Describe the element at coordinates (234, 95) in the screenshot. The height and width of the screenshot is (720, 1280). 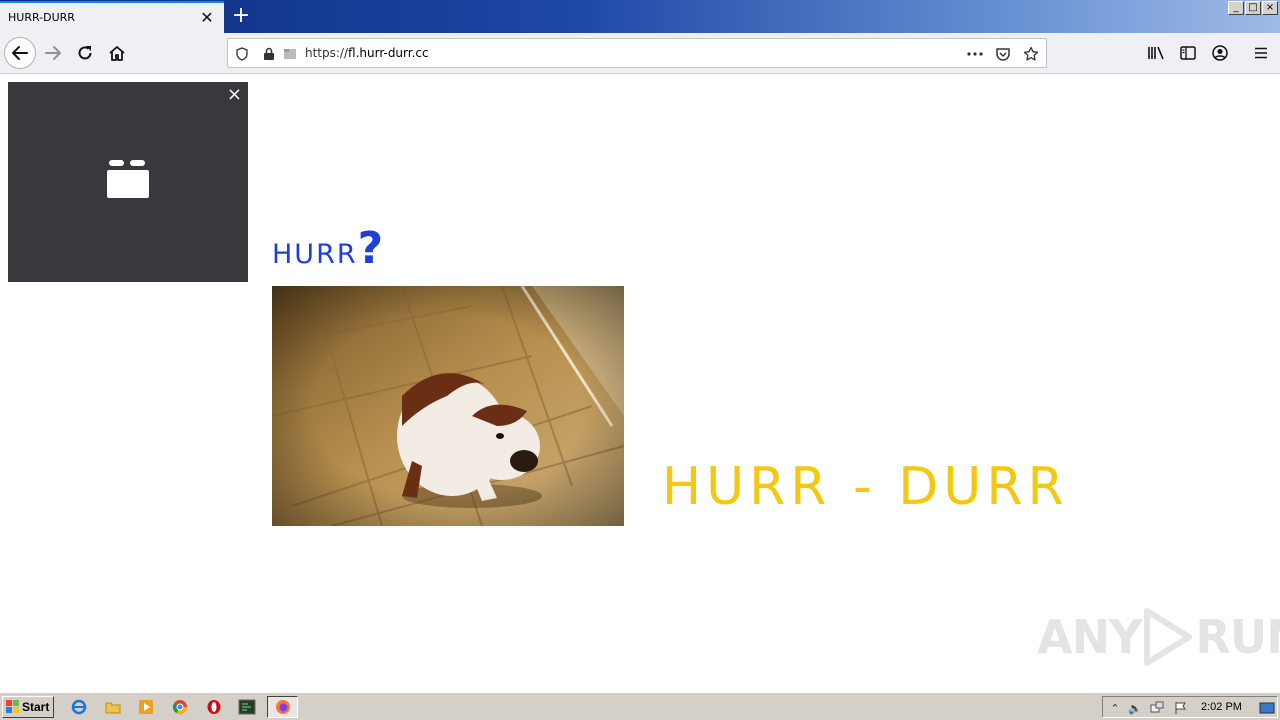
I see `video-close-icon: ×` at that location.